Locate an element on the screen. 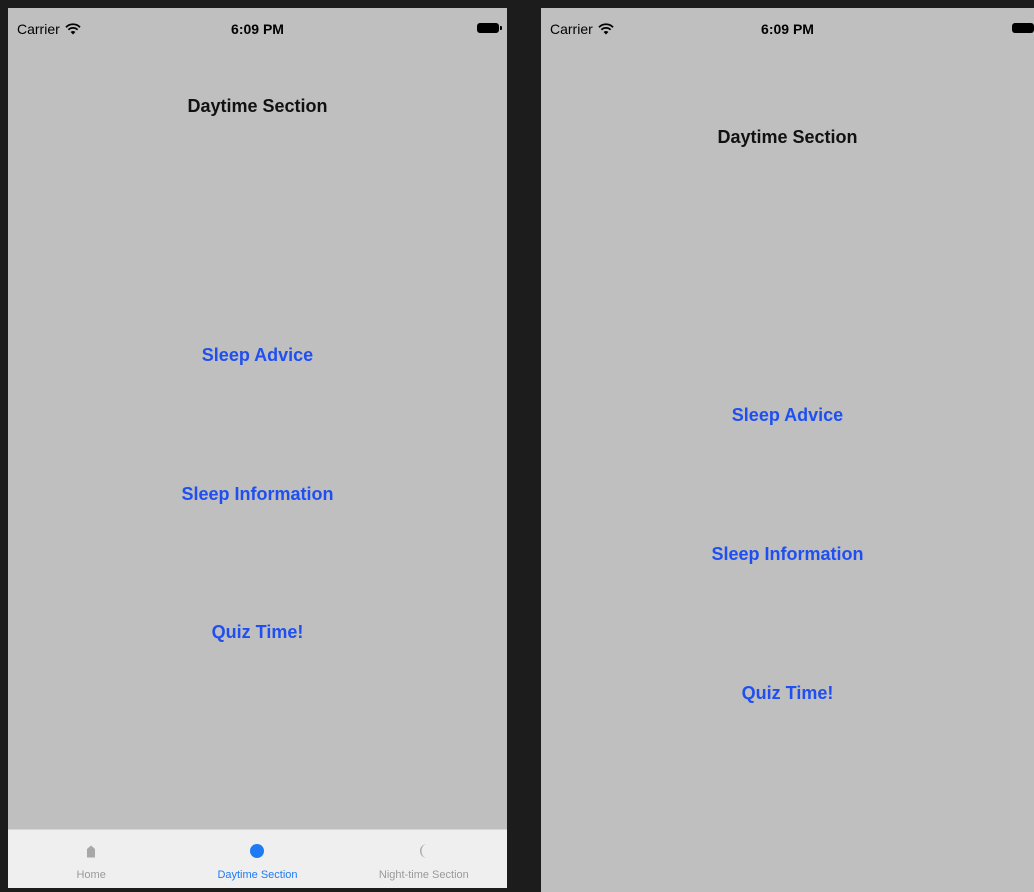 This screenshot has height=892, width=1034. home-icon is located at coordinates (91, 851).